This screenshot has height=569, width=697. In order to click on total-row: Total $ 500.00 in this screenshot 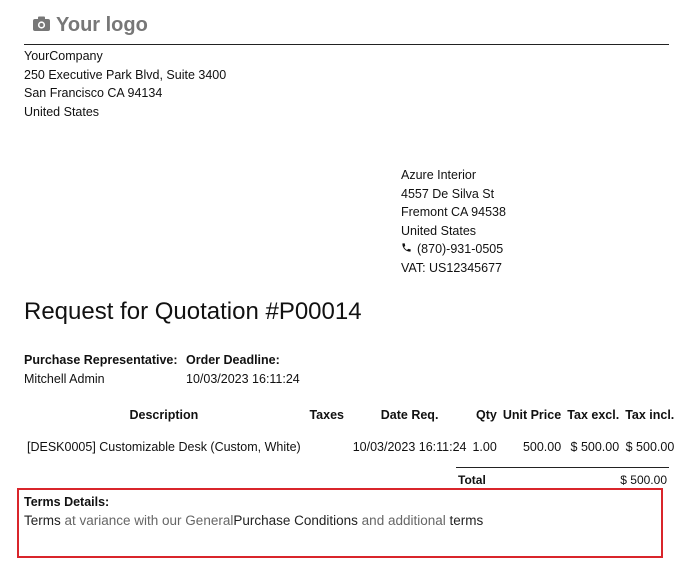, I will do `click(561, 480)`.